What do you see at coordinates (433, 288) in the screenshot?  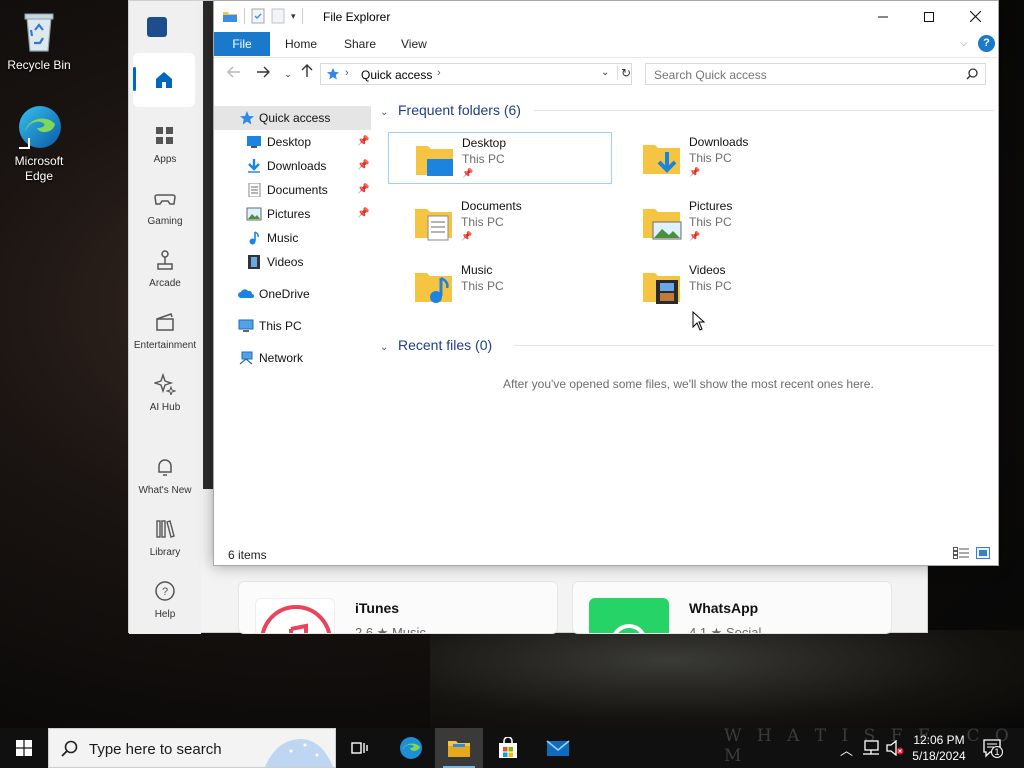 I see `music-folder-icon` at bounding box center [433, 288].